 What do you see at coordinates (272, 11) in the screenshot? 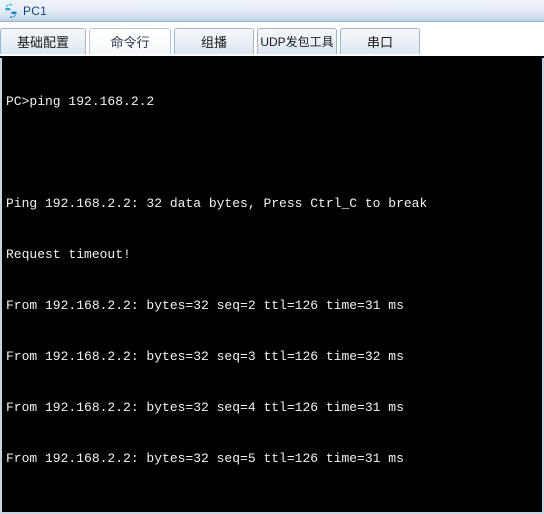
I see `window-titlebar: PC1` at bounding box center [272, 11].